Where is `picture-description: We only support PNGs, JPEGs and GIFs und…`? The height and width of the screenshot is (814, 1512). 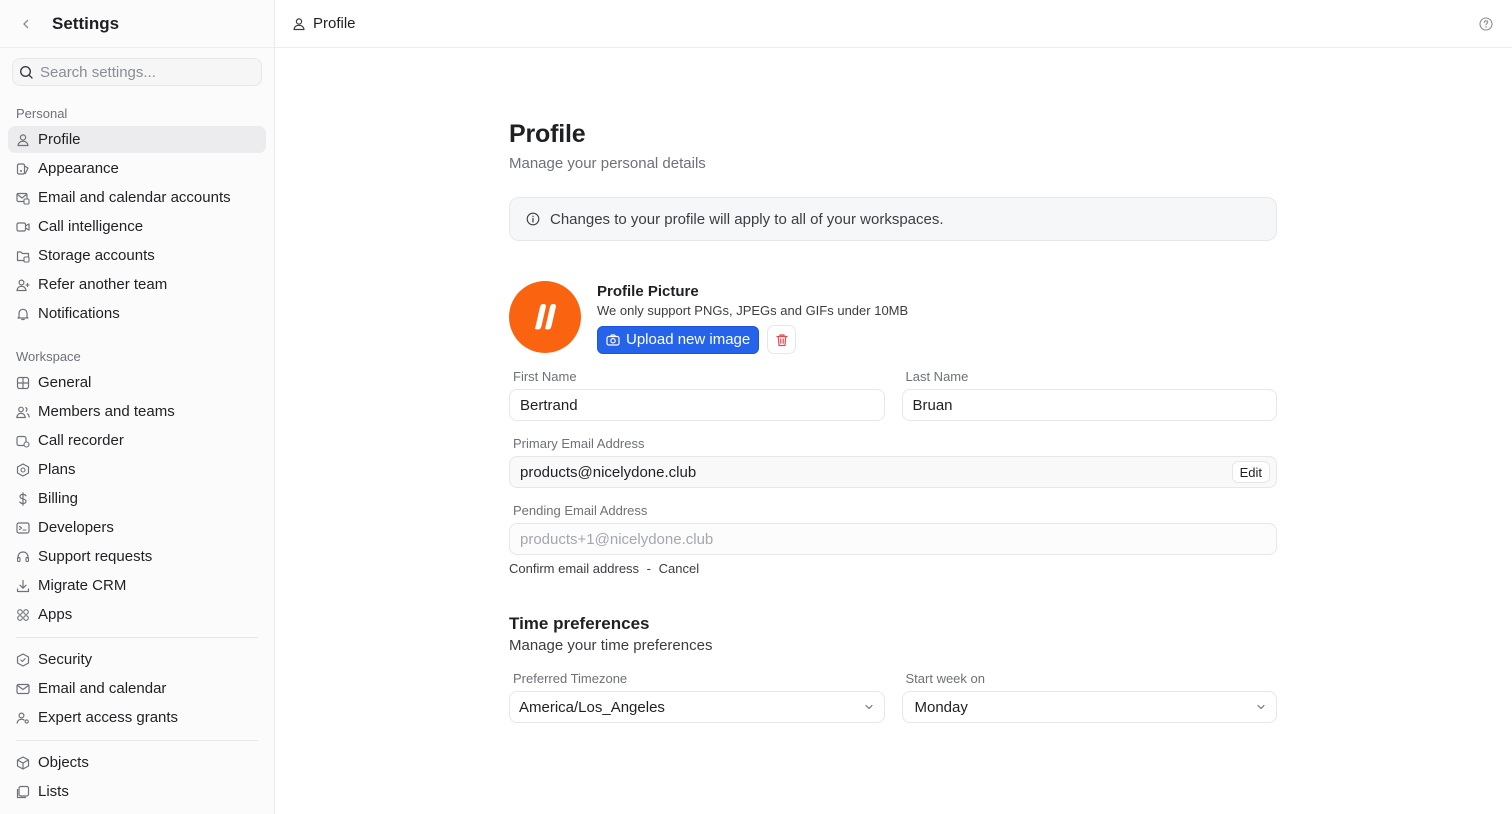
picture-description: We only support PNGs, JPEGs and GIFs und… is located at coordinates (753, 310).